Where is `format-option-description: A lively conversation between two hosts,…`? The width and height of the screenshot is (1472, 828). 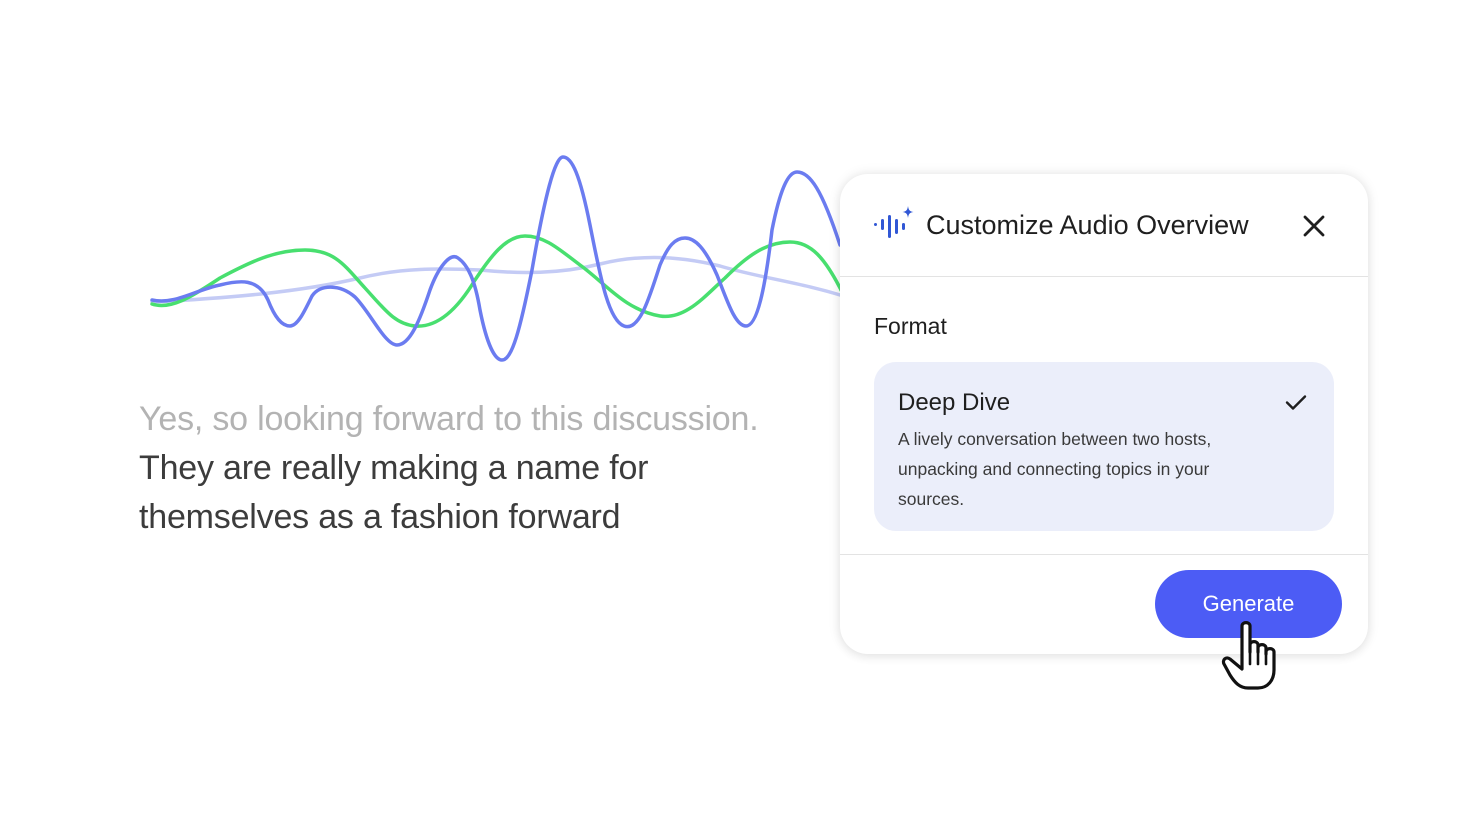 format-option-description: A lively conversation between two hosts,… is located at coordinates (1055, 469).